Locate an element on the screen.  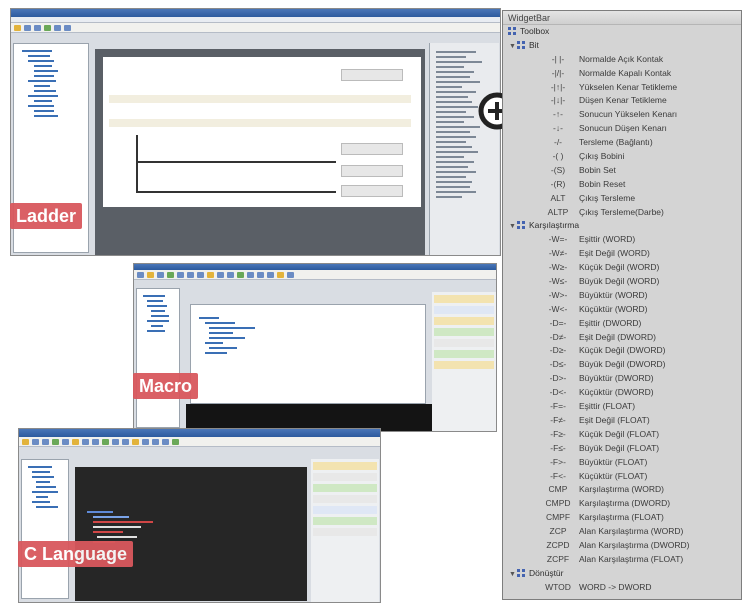
instruction-symbol: -D<- is located at coordinates (558, 392).